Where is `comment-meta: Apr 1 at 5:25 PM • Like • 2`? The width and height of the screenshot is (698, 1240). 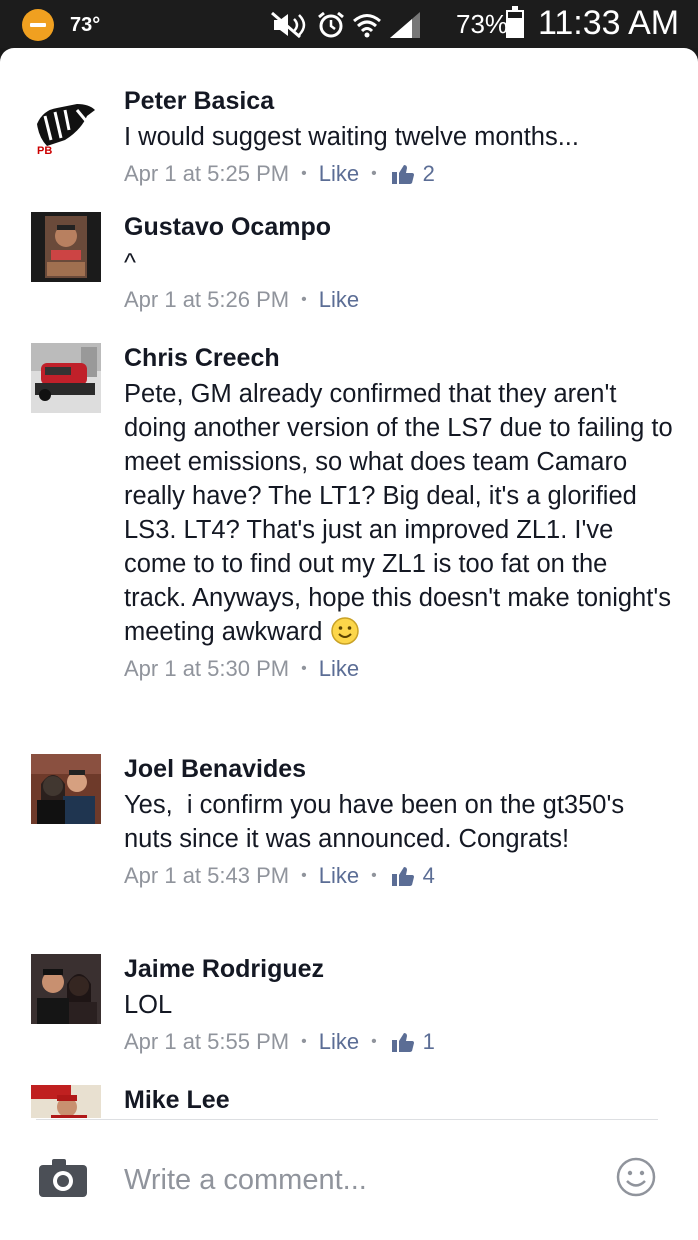 comment-meta: Apr 1 at 5:25 PM • Like • 2 is located at coordinates (399, 174).